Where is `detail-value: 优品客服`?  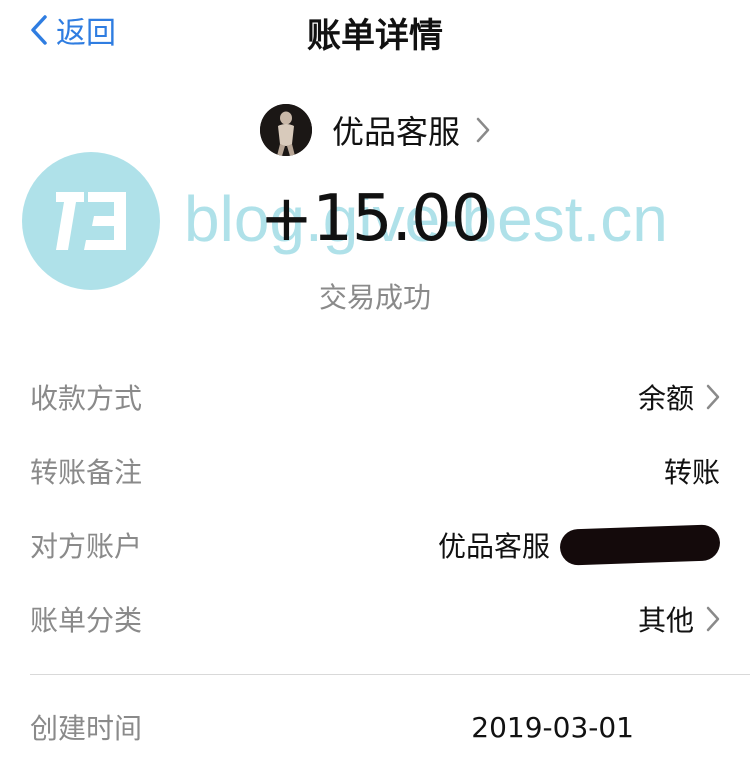
detail-value: 优品客服 is located at coordinates (493, 546).